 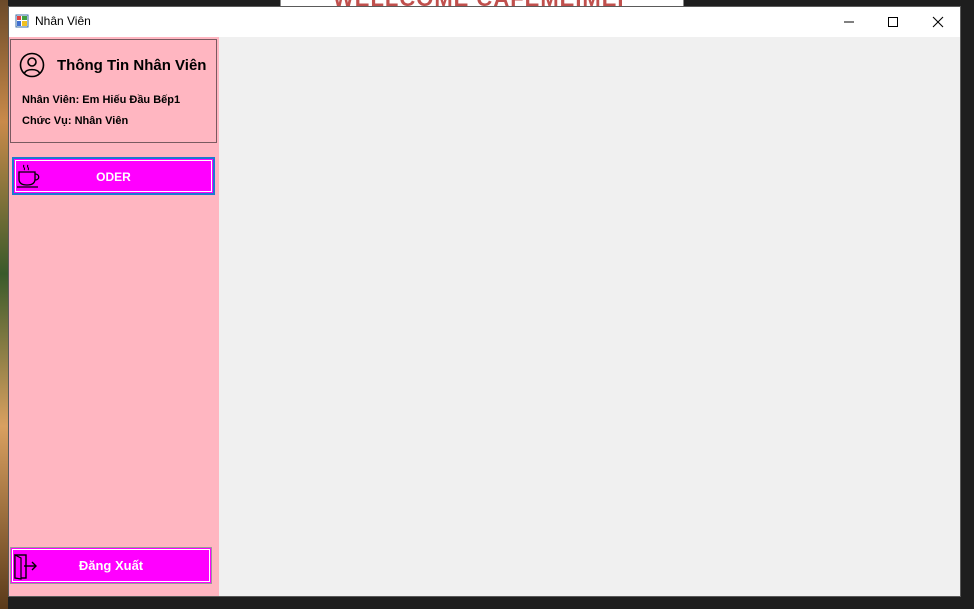 I want to click on desktop-background, so click(x=4, y=304).